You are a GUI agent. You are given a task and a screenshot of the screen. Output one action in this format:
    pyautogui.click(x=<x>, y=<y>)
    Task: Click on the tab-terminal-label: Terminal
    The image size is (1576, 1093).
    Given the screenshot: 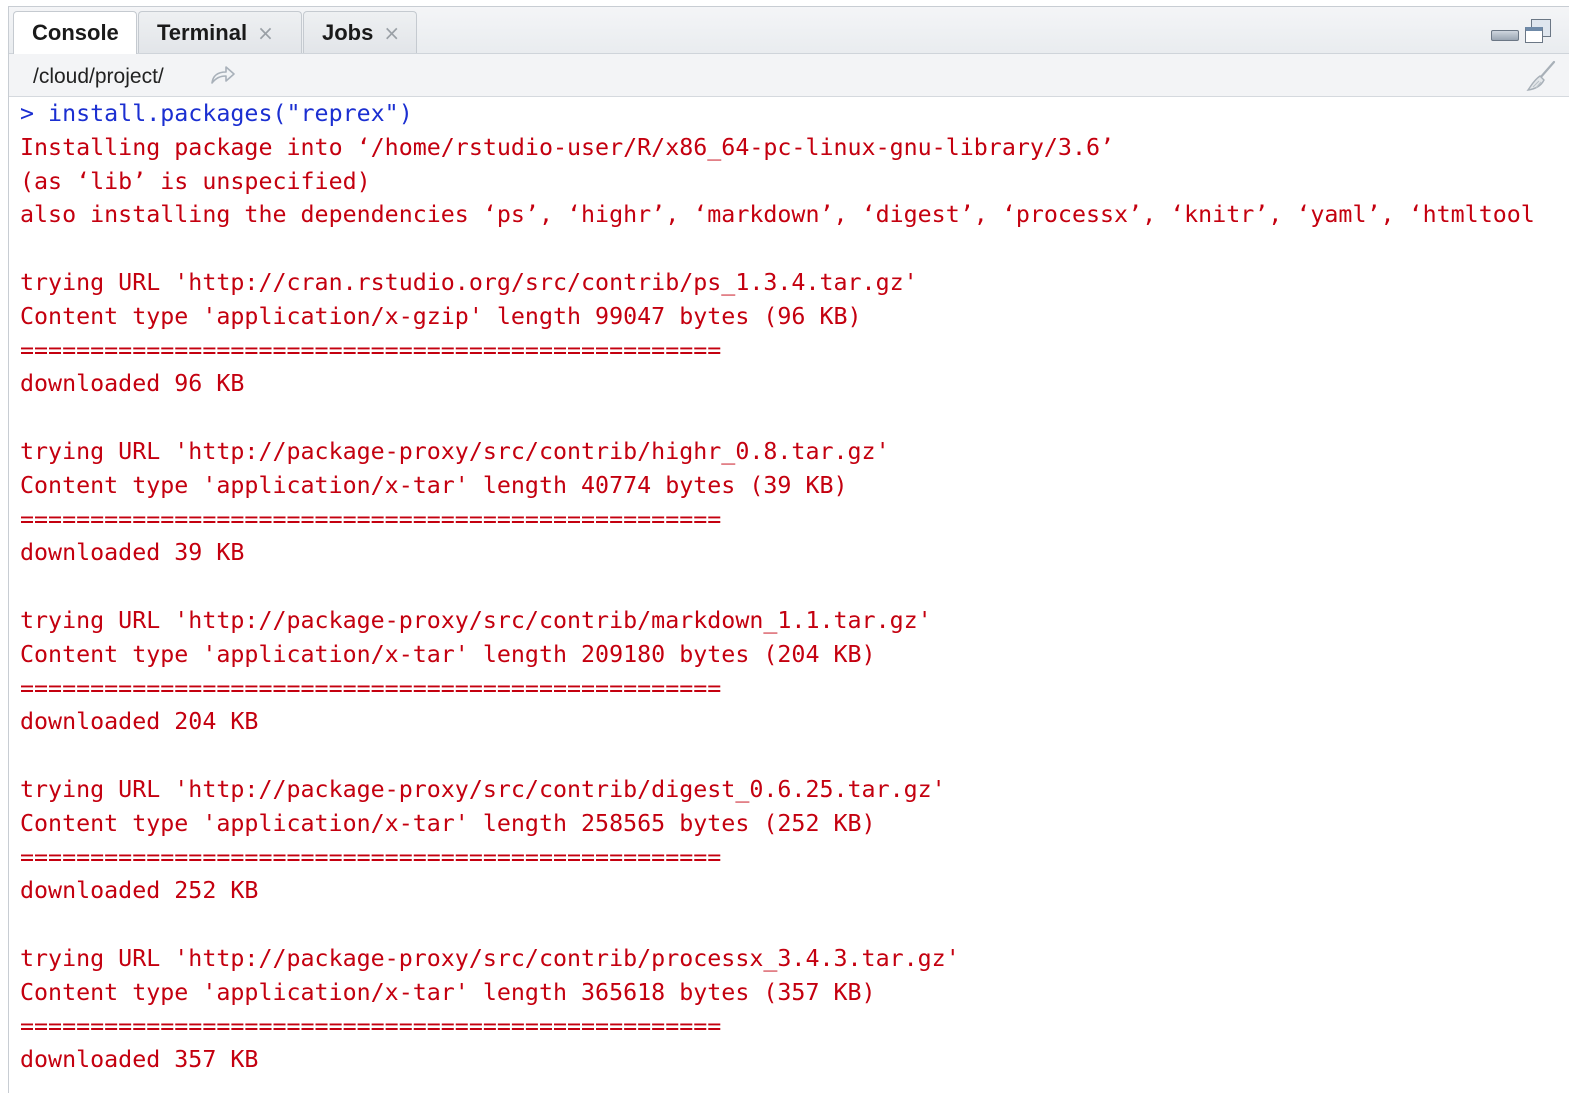 What is the action you would take?
    pyautogui.click(x=202, y=32)
    